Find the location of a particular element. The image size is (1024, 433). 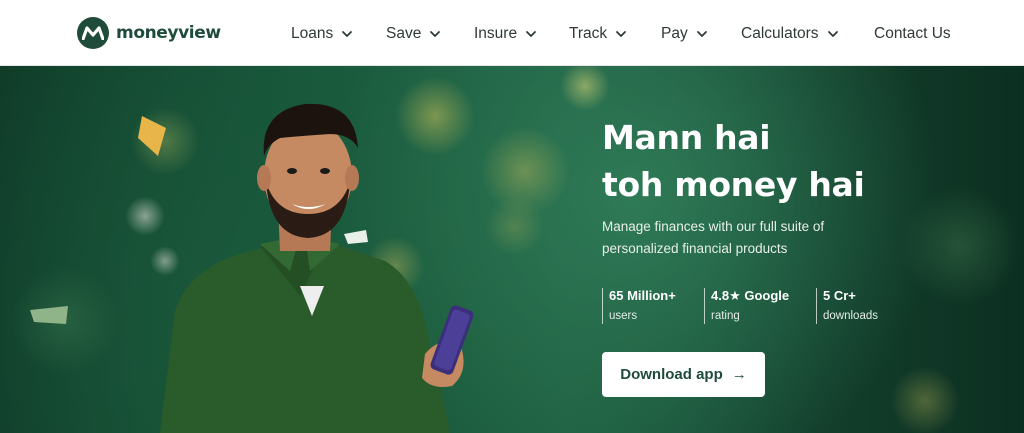

hero-subtext-line-2: personalized financial products is located at coordinates (695, 248).